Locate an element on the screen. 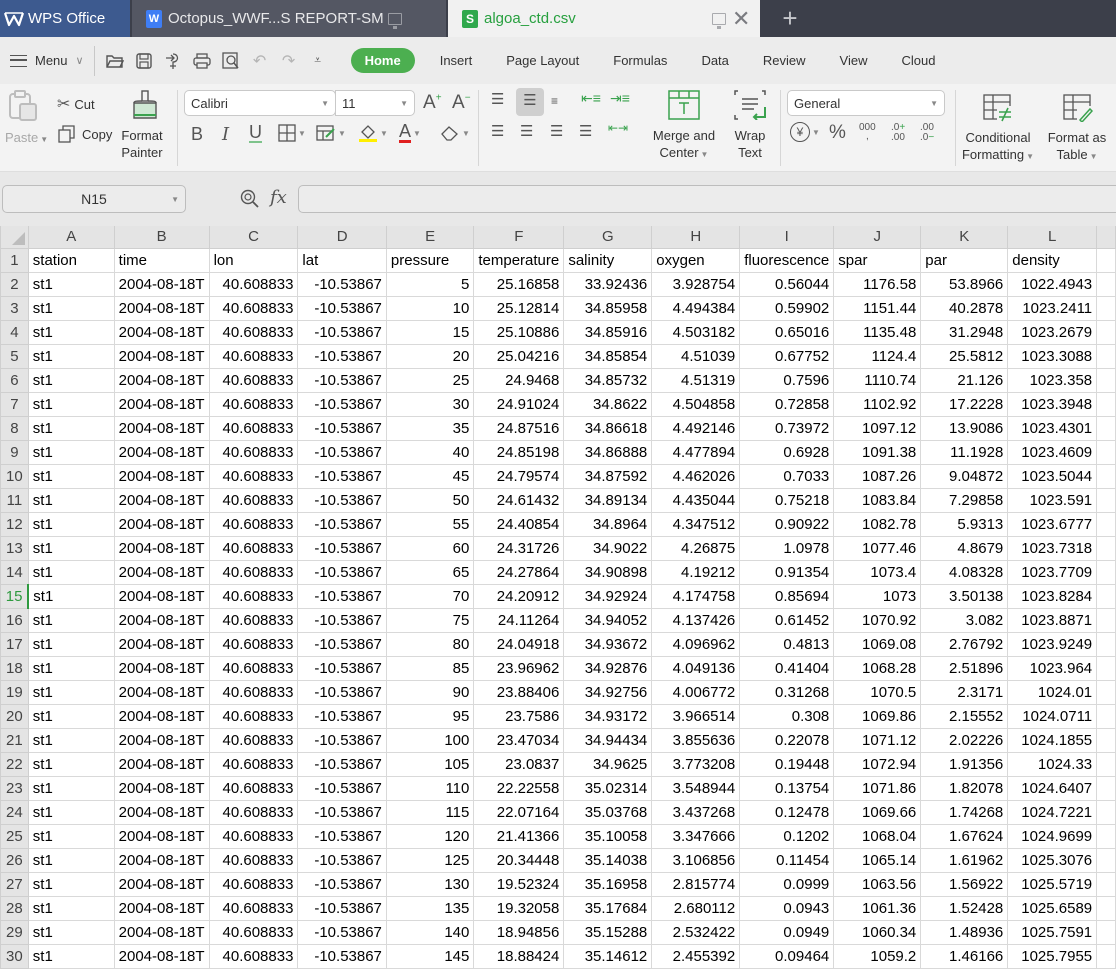  cell: 1.74268 is located at coordinates (964, 812).